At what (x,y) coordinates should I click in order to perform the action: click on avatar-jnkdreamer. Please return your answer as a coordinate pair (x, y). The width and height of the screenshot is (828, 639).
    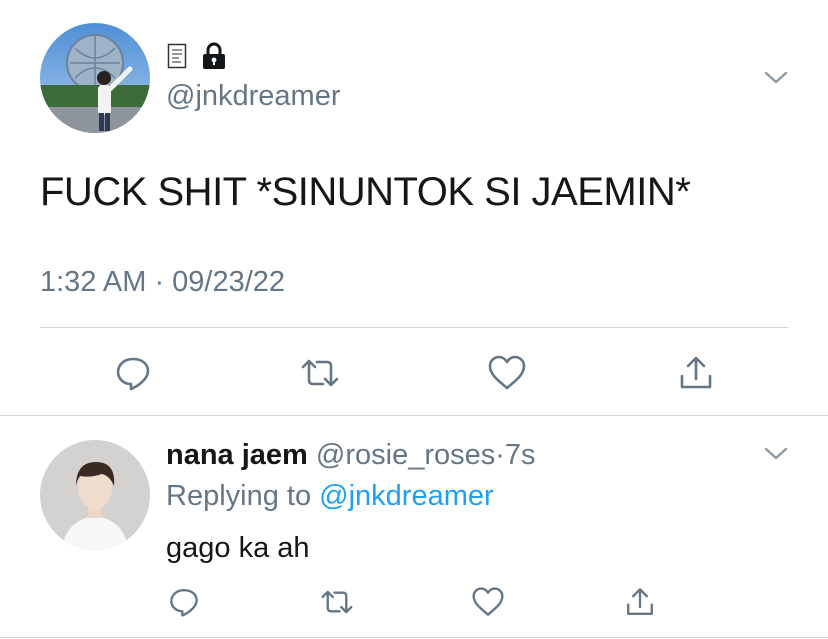
    Looking at the image, I should click on (95, 78).